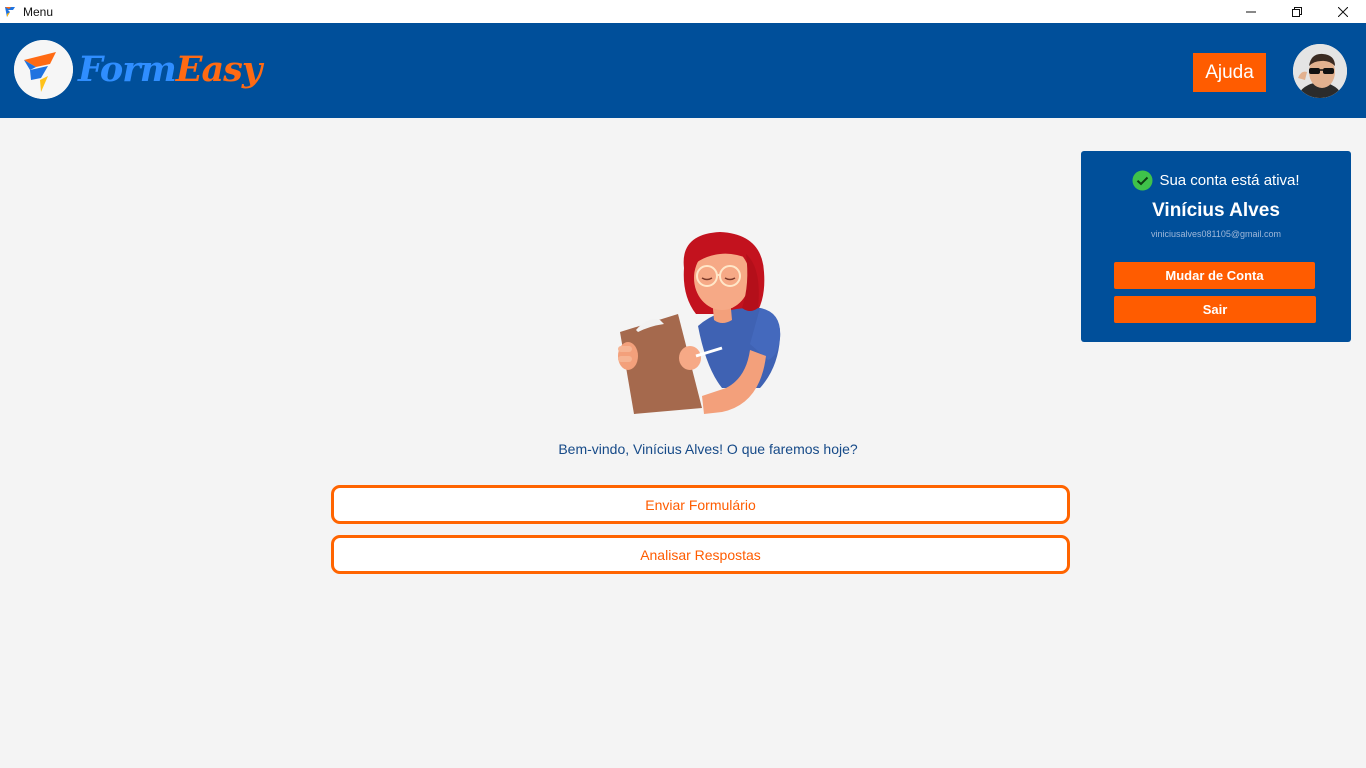  Describe the element at coordinates (1229, 72) in the screenshot. I see `help-button: Ajuda` at that location.